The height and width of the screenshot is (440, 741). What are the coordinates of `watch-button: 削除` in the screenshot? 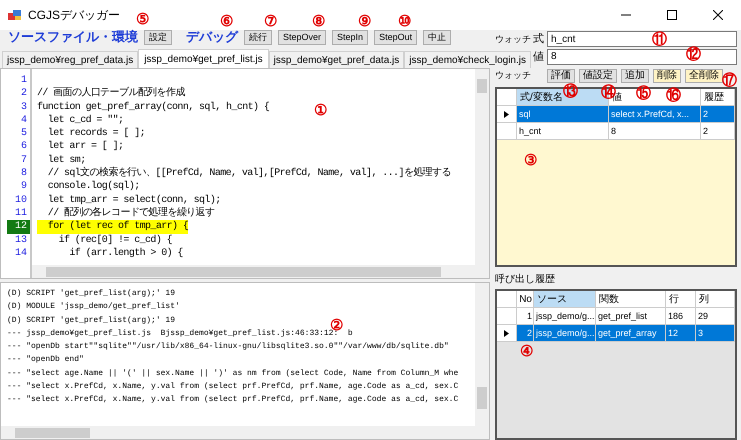 It's located at (667, 75).